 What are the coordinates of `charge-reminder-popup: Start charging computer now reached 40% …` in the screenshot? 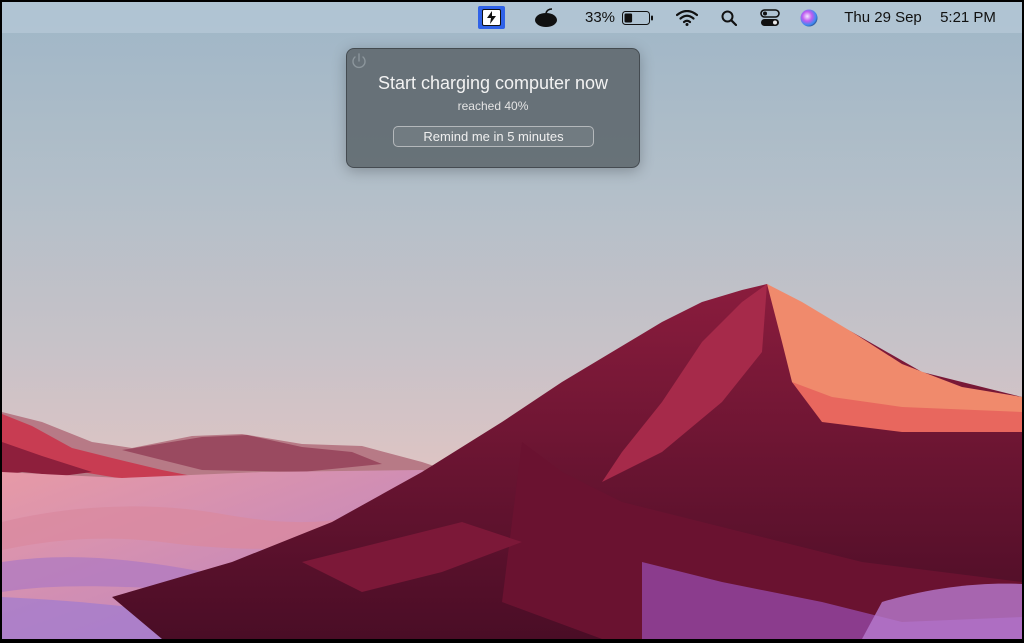 It's located at (493, 108).